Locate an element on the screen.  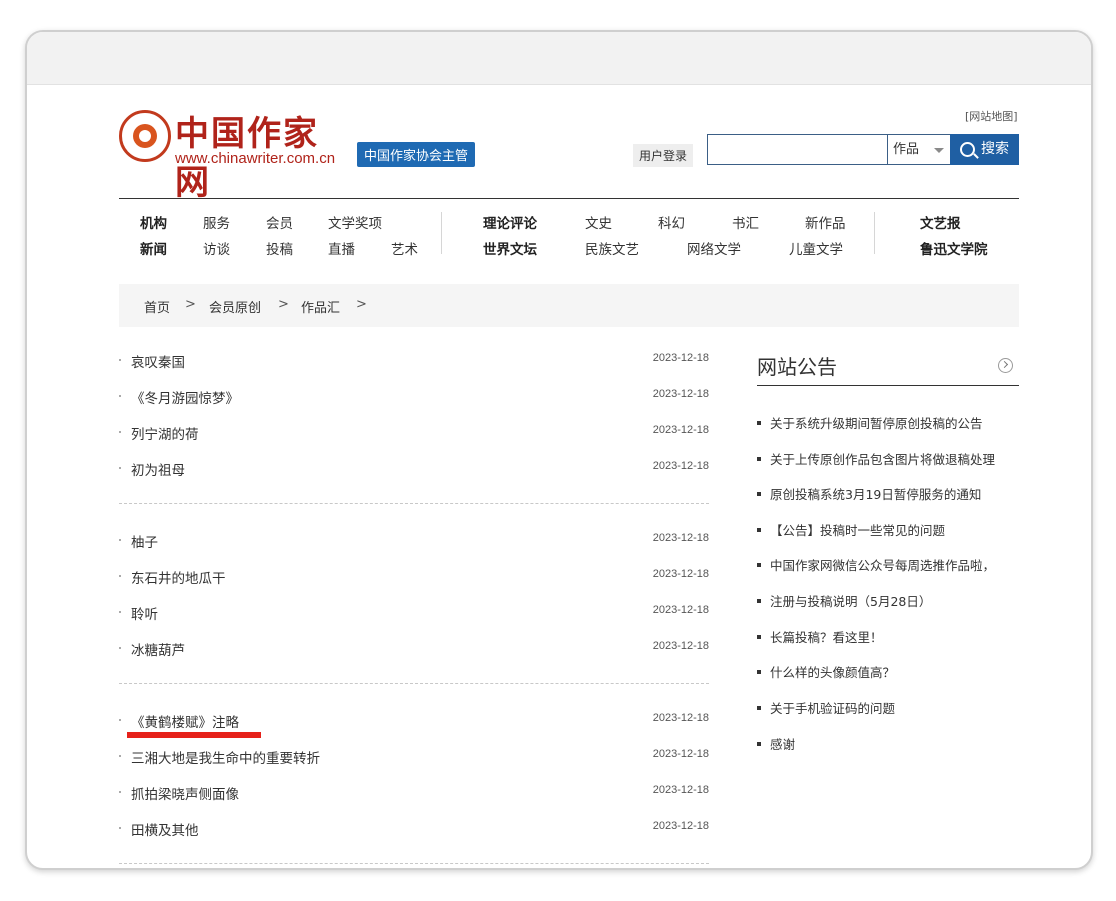
notice-item: 关于系统升级期间暂停原创投稿的公告 is located at coordinates (888, 423).